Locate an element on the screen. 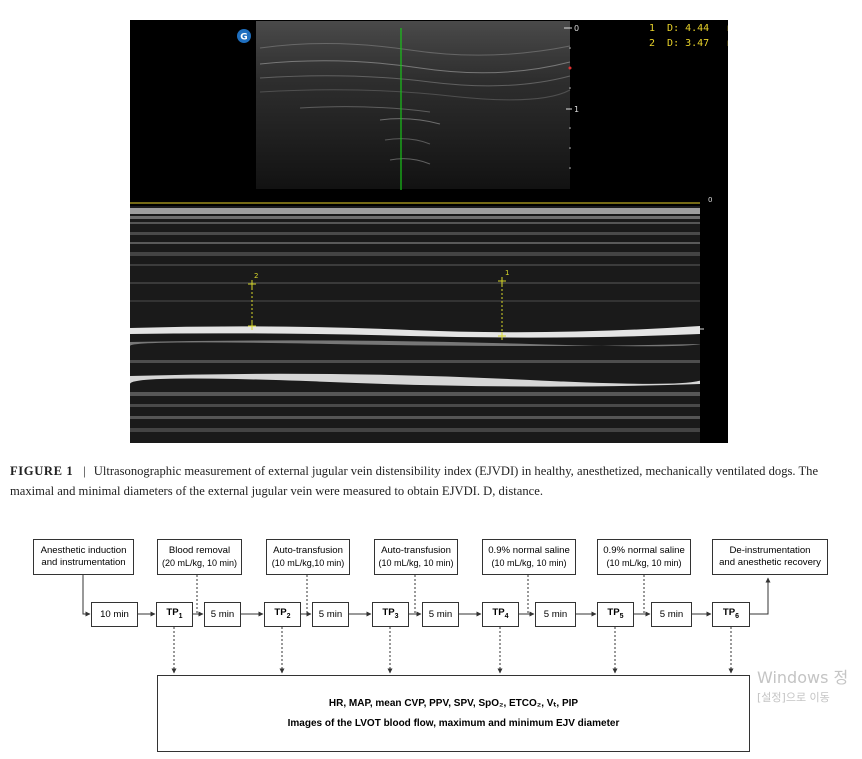  step-line2: (10 mL/kg,10 min) is located at coordinates (308, 563).